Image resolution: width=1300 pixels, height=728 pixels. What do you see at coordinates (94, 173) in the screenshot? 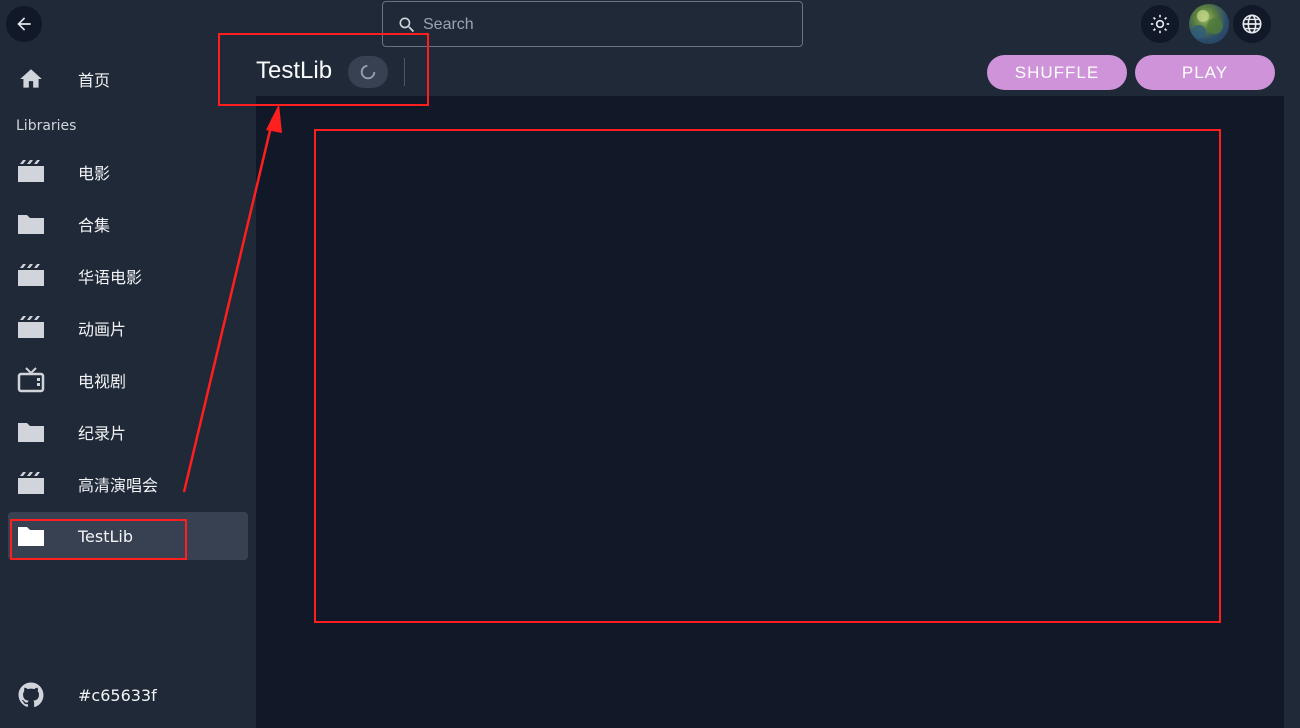
I see `sidebar-item-label: 电影` at bounding box center [94, 173].